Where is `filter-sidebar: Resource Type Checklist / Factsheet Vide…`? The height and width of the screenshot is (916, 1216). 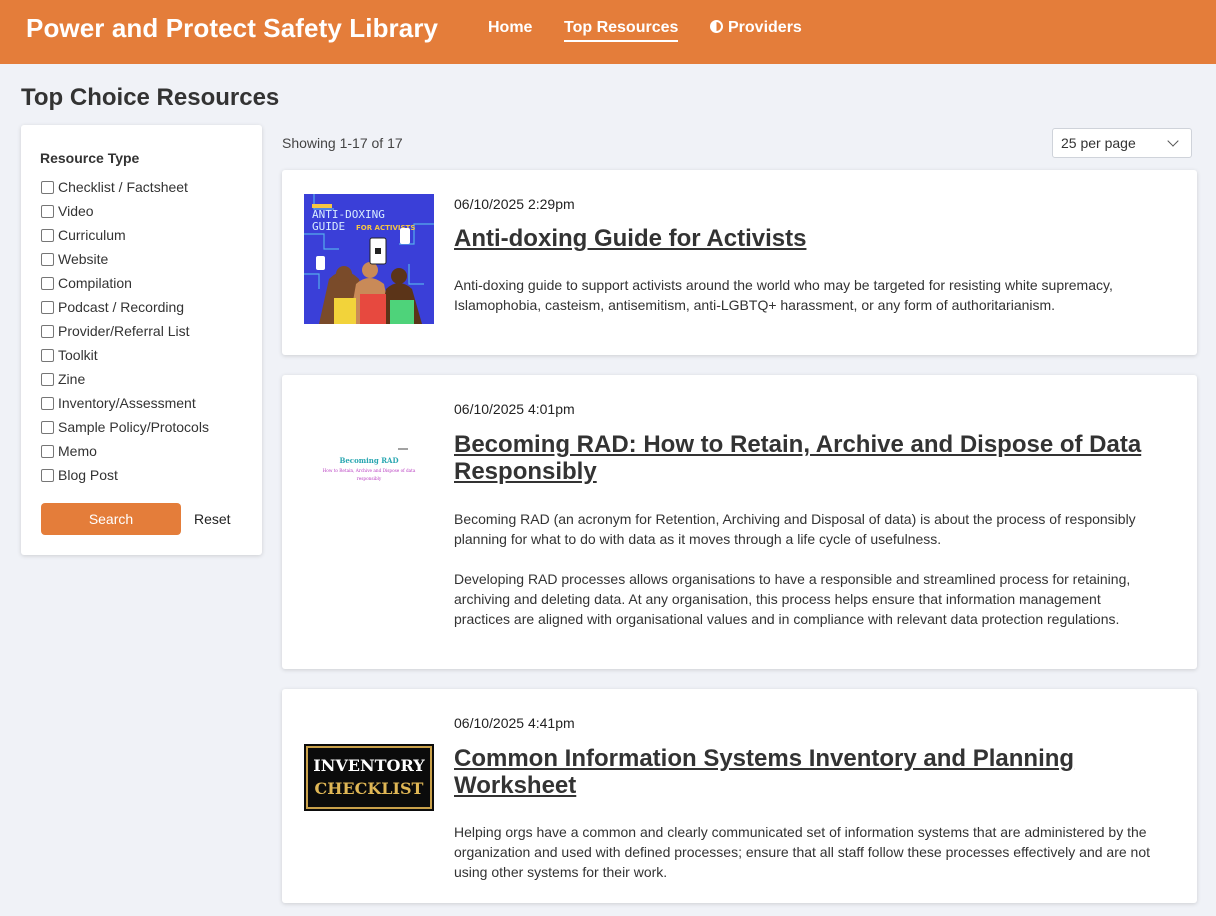
filter-sidebar: Resource Type Checklist / Factsheet Vide… is located at coordinates (141, 340).